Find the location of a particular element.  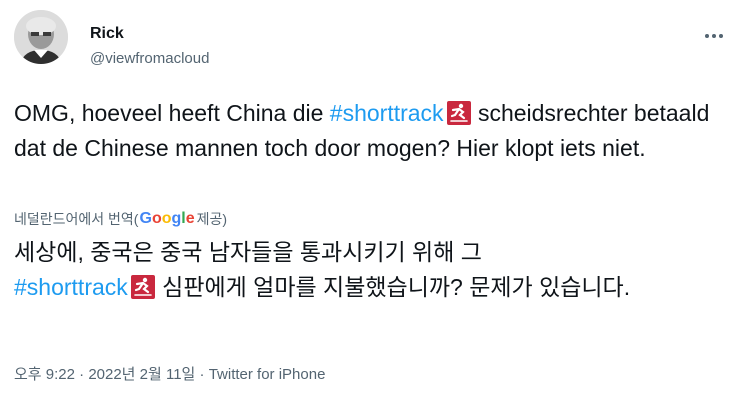

translated-text-before: 세상에, 중국은 중국 남자들을 통과시키기 위해 그 is located at coordinates (248, 252).